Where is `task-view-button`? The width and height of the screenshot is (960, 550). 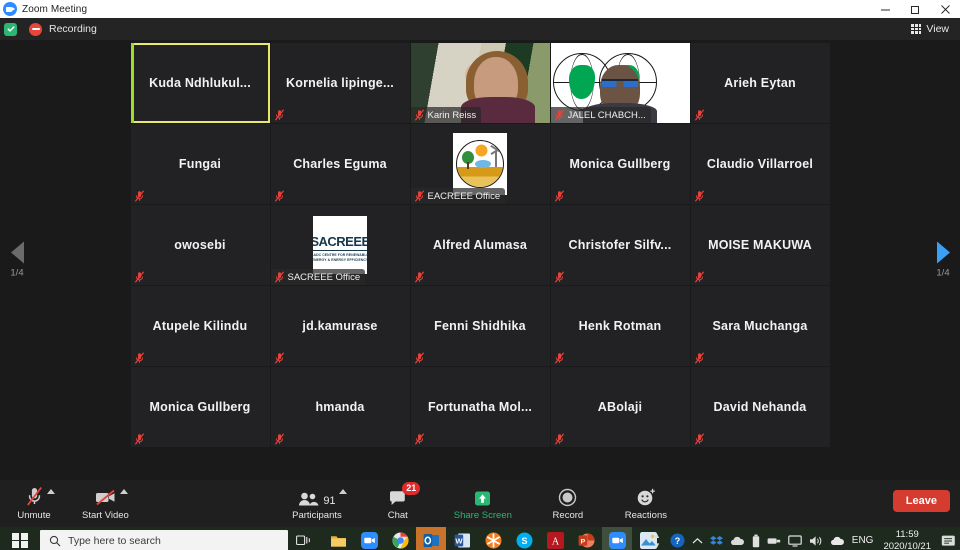
task-view-button is located at coordinates (303, 540).